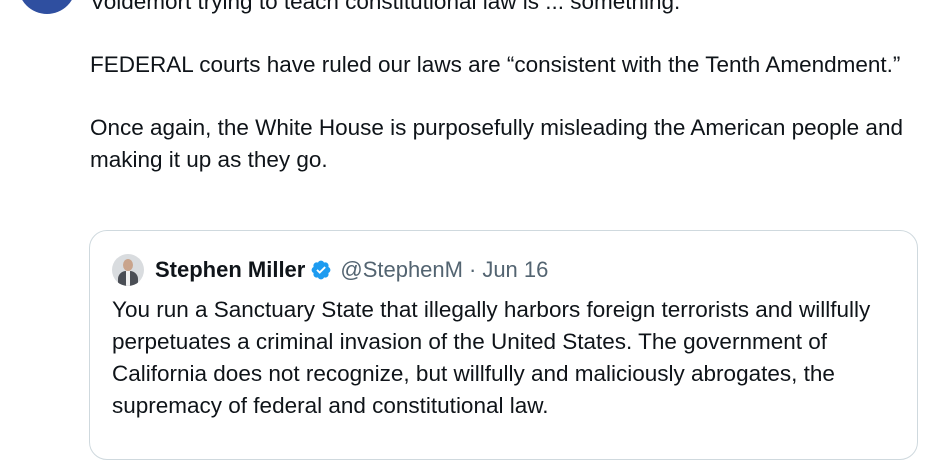  What do you see at coordinates (321, 270) in the screenshot?
I see `verified-badge-icon` at bounding box center [321, 270].